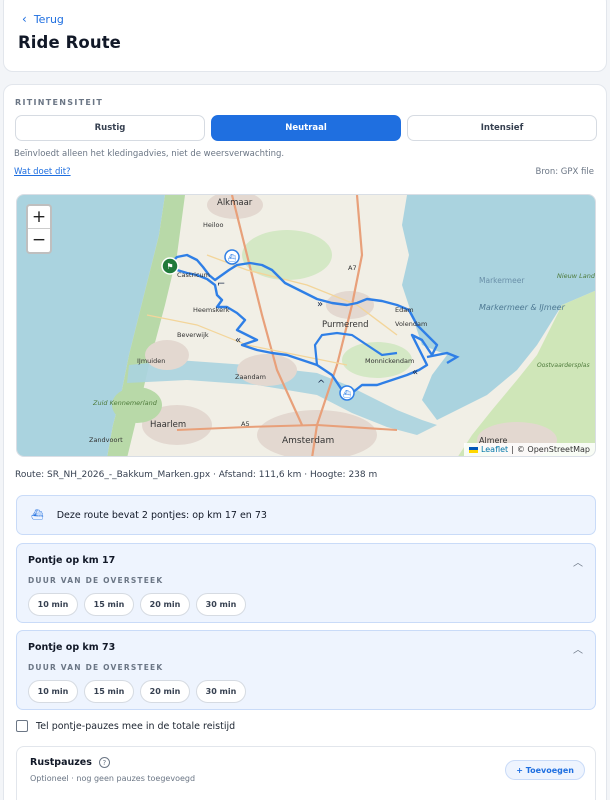 The height and width of the screenshot is (800, 610). I want to click on intensity-option-rustig: Rustig, so click(110, 128).